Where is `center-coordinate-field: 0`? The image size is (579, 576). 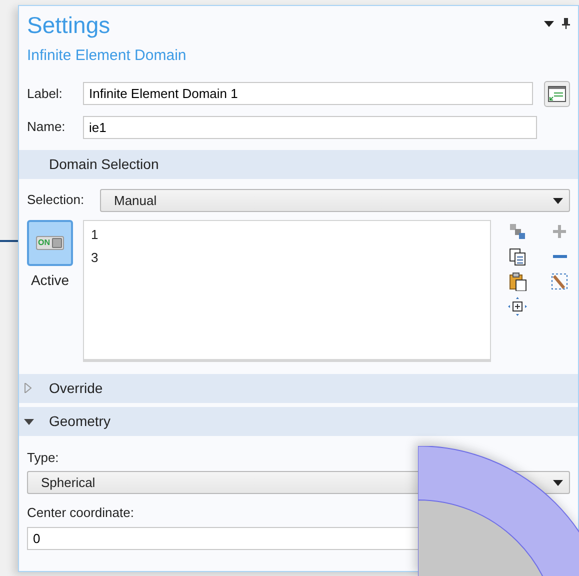 center-coordinate-field: 0 is located at coordinates (222, 538).